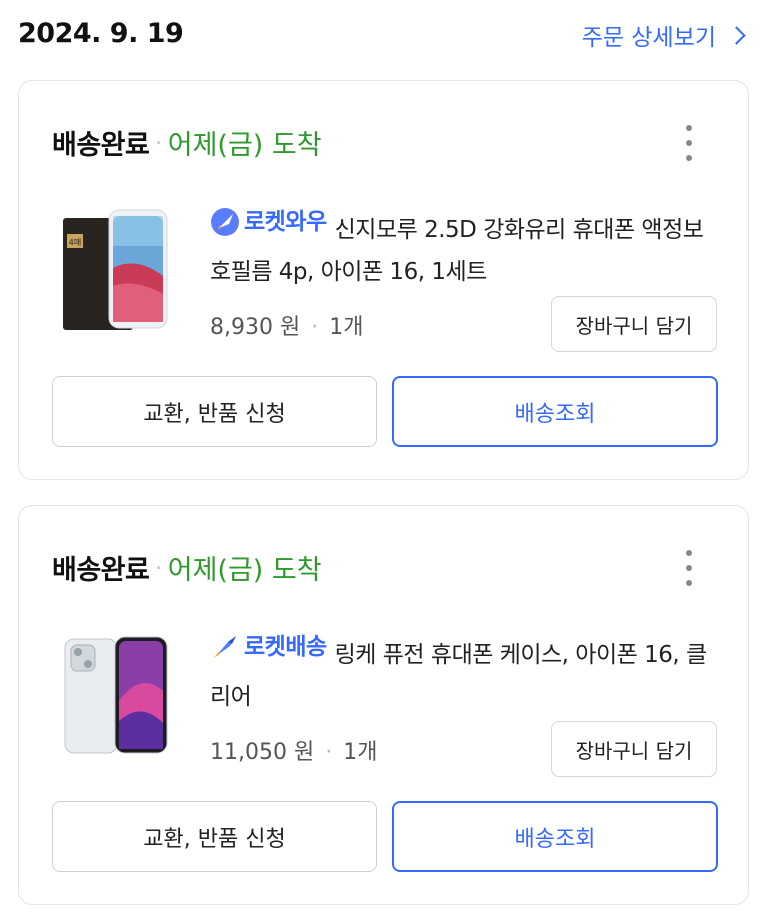 The height and width of the screenshot is (919, 773). What do you see at coordinates (386, 40) in the screenshot?
I see `order-header: 2024. 9. 19 주문 상세보기` at bounding box center [386, 40].